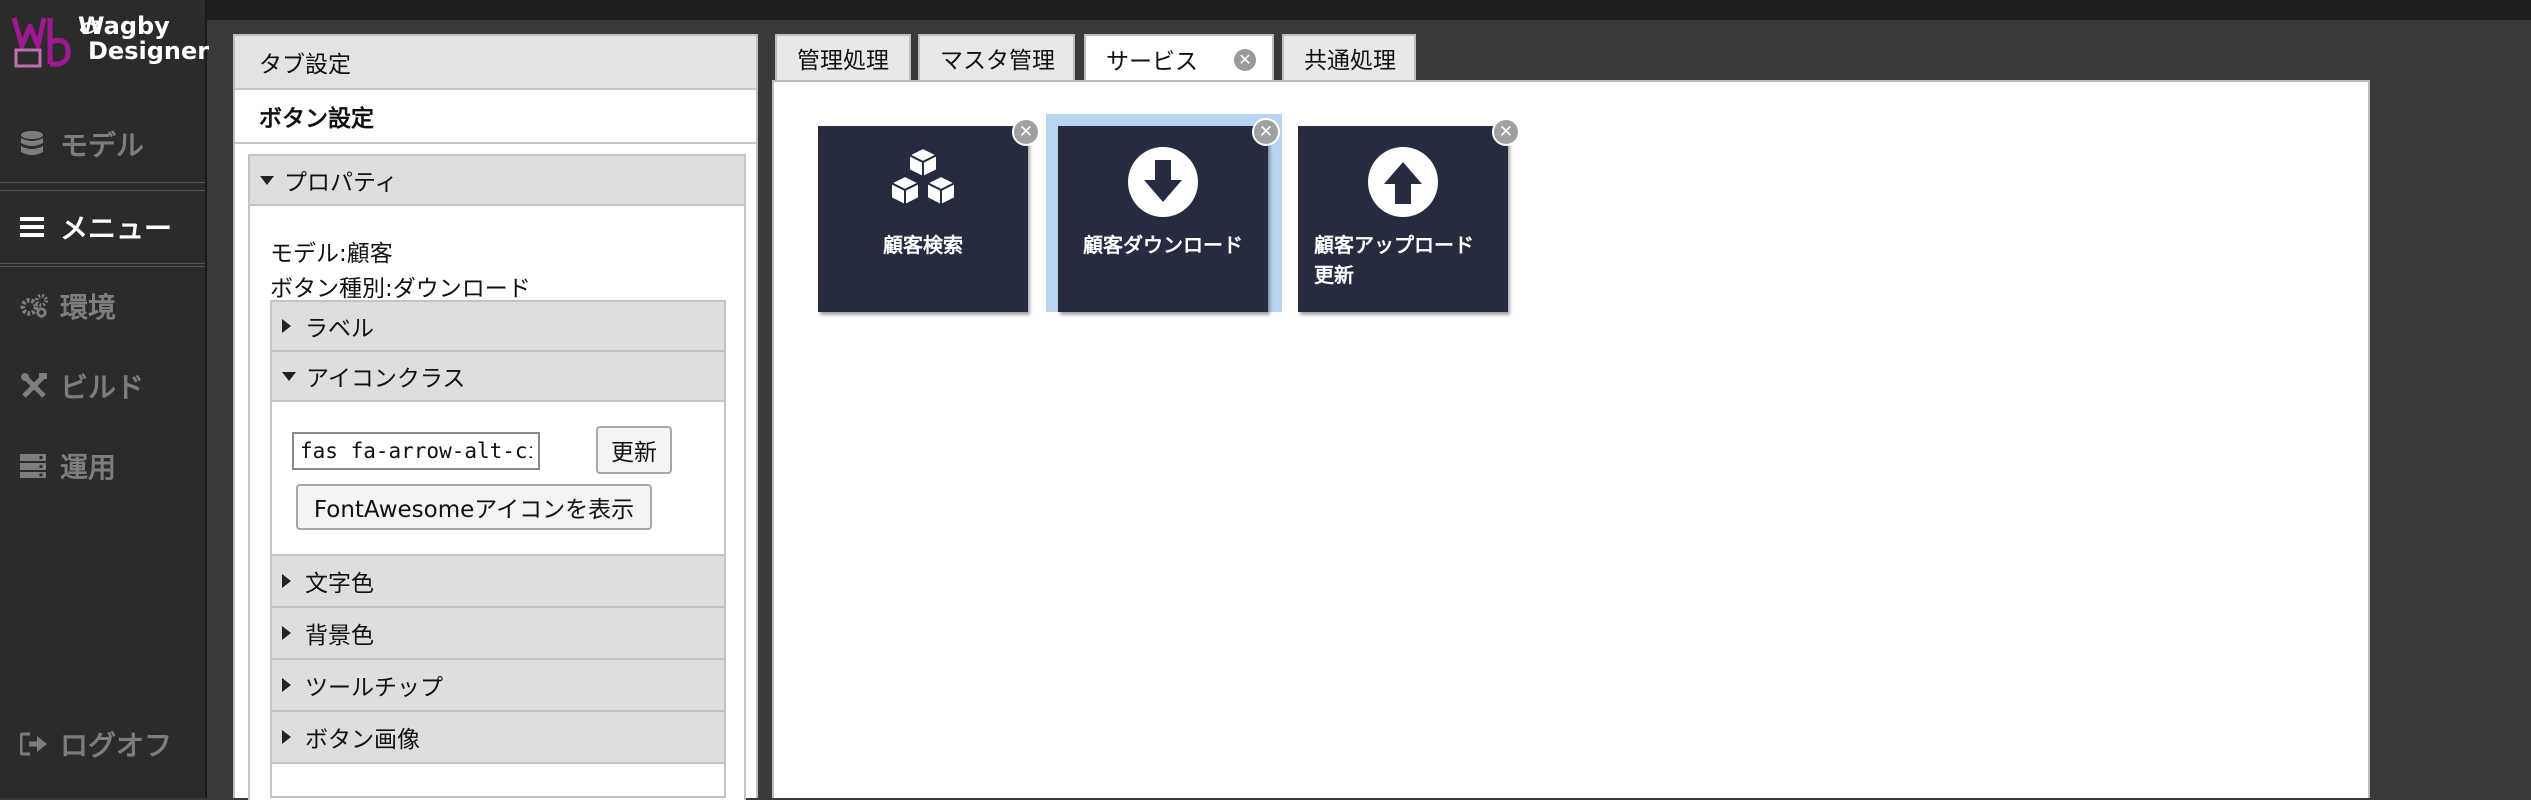  What do you see at coordinates (498, 377) in the screenshot?
I see `icon-class-section-header: アイコンクラス` at bounding box center [498, 377].